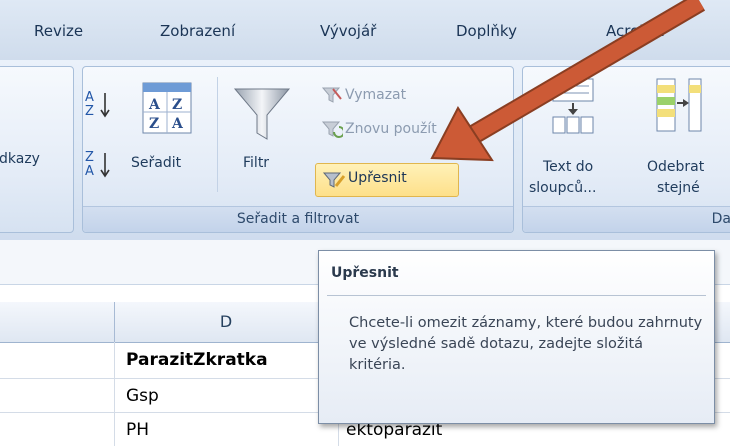  I want to click on annotation-arrow-icon, so click(568, 81).